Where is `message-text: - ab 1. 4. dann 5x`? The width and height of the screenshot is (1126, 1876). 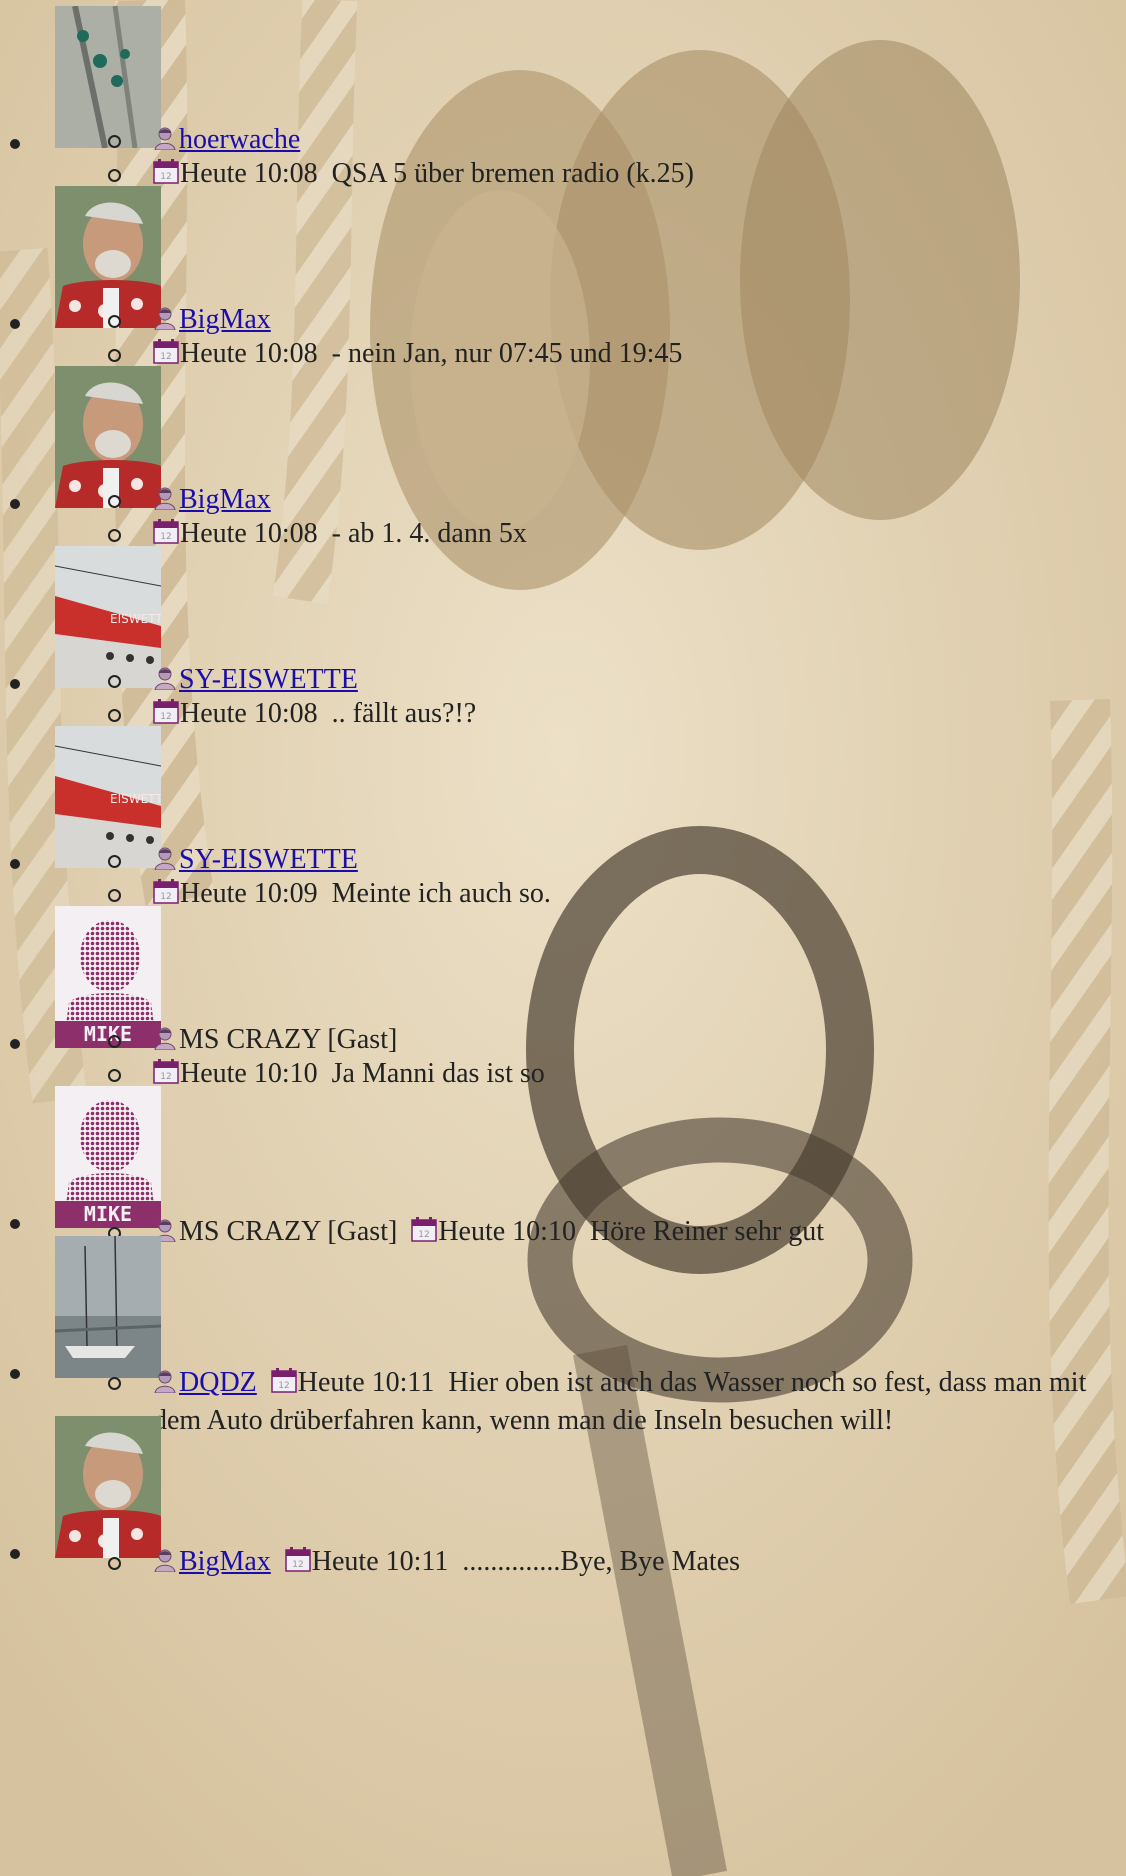
message-text: - ab 1. 4. dann 5x is located at coordinates (429, 533).